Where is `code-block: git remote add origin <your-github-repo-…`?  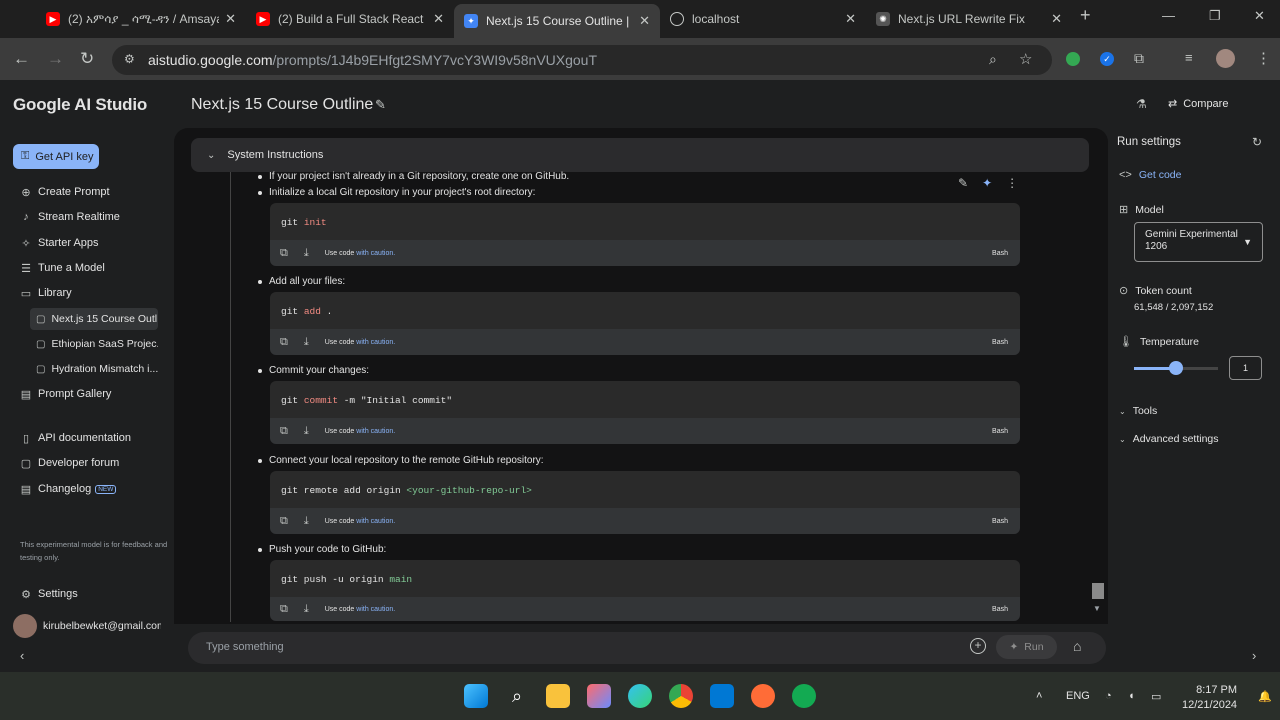 code-block: git remote add origin <your-github-repo-… is located at coordinates (645, 489).